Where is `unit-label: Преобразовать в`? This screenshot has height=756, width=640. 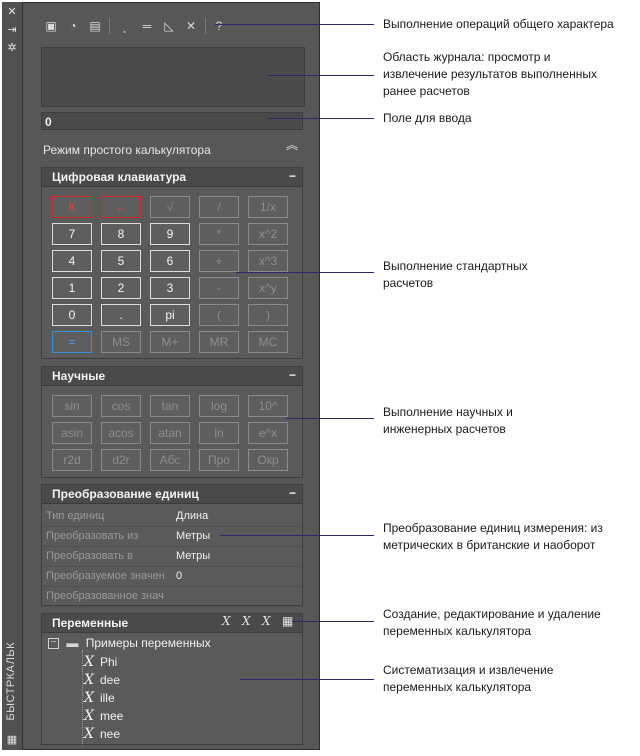
unit-label: Преобразовать в is located at coordinates (89, 556).